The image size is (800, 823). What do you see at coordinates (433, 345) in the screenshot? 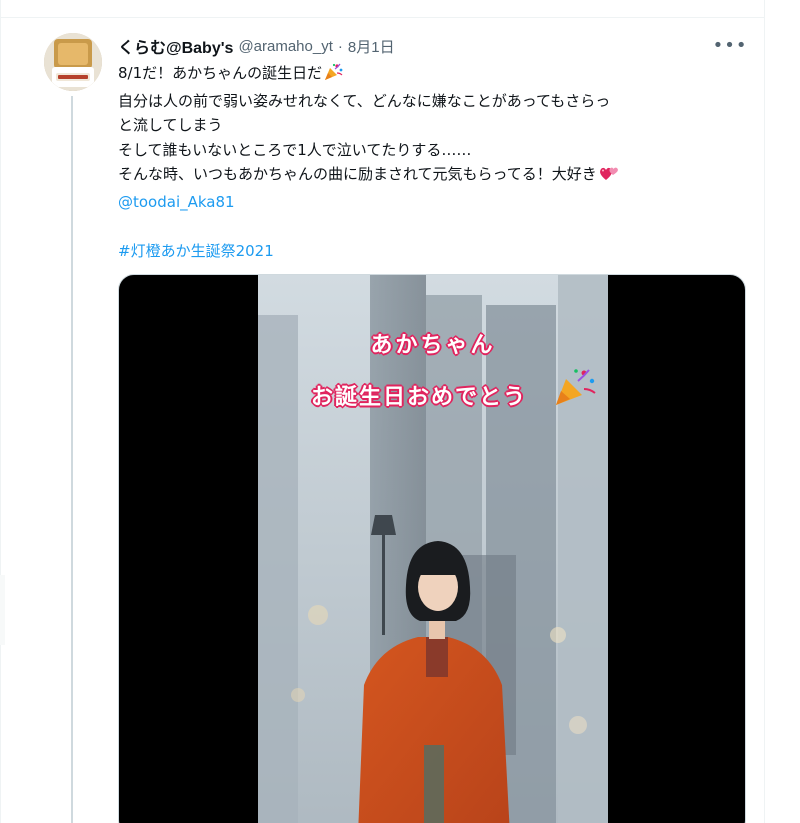
I see `video-overlay-line-1: あかちゃん` at bounding box center [433, 345].